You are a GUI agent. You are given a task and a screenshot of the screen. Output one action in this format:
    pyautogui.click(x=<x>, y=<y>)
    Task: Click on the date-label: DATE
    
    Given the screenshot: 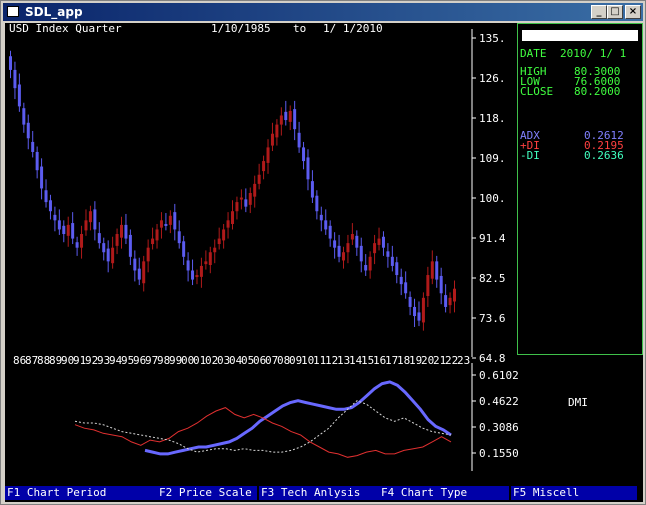 What is the action you would take?
    pyautogui.click(x=533, y=53)
    